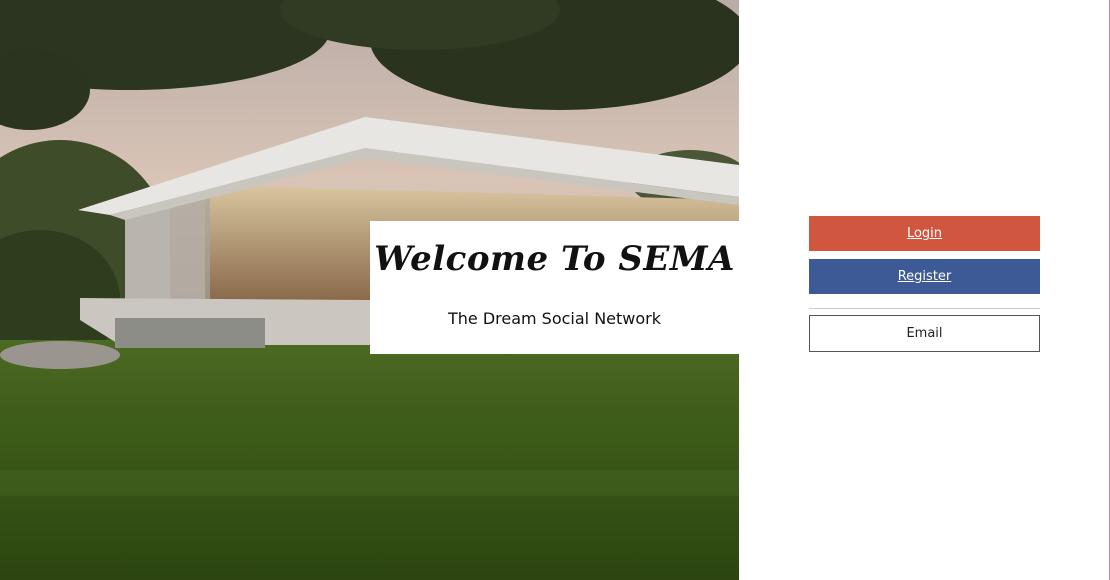  I want to click on welcome-subtitle: The Dream Social Network, so click(554, 318).